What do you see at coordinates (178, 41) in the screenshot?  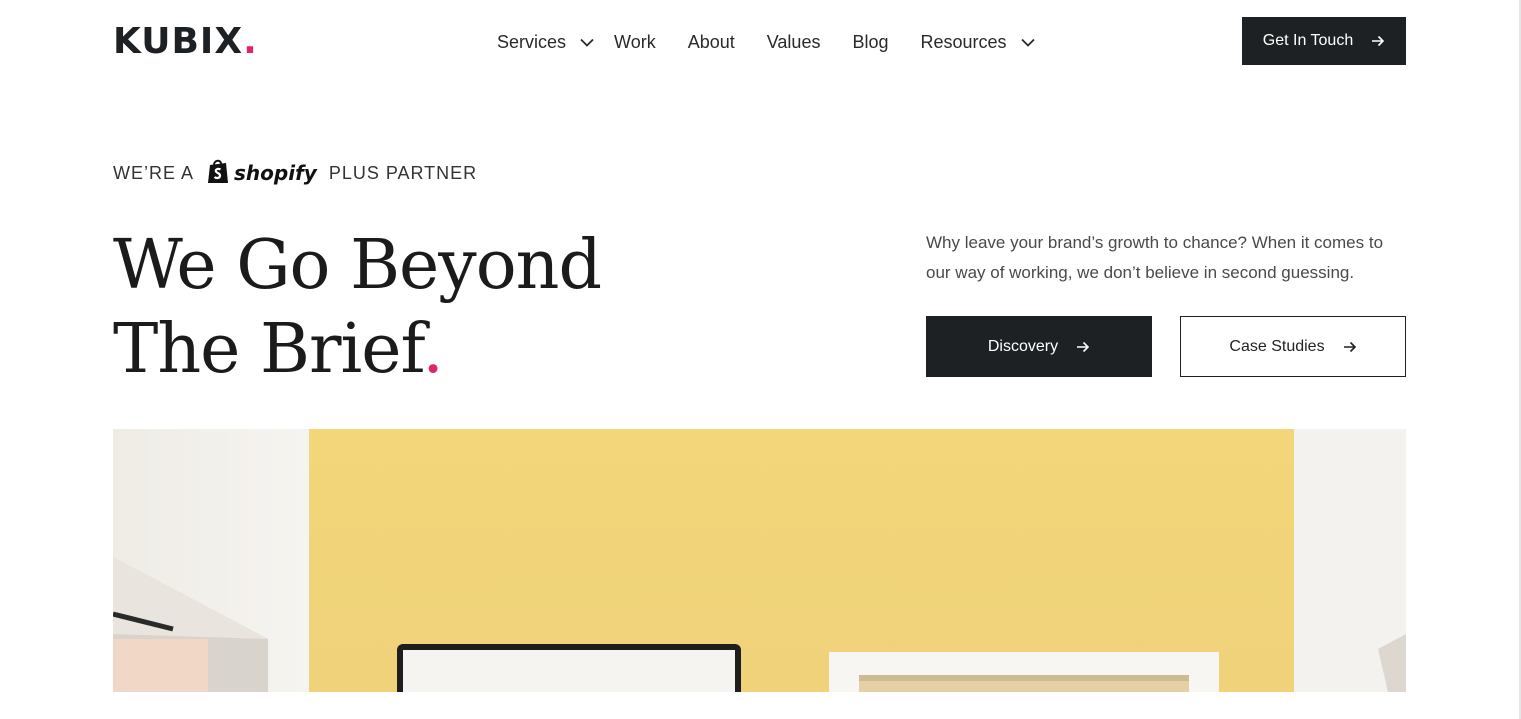 I see `logo-text: KUBIX` at bounding box center [178, 41].